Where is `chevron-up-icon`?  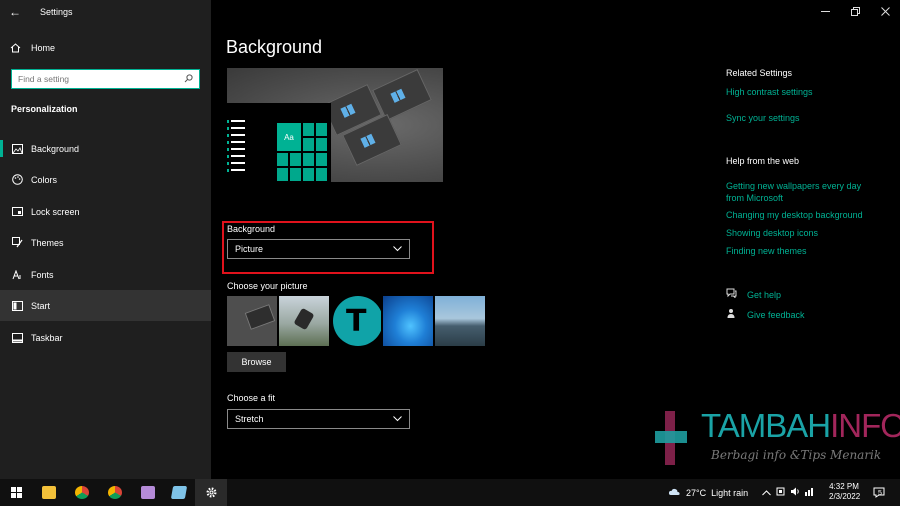 chevron-up-icon is located at coordinates (769, 493).